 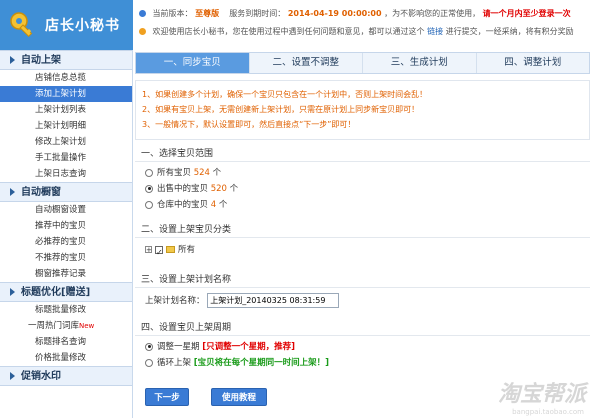 I want to click on sidebar-item-no-recommend: 不推荐的宝贝, so click(x=66, y=258).